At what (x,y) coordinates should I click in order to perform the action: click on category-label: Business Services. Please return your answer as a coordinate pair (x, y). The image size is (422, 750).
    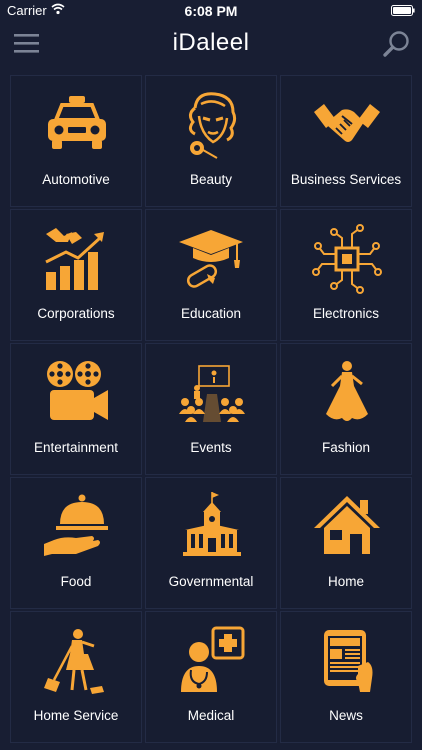
    Looking at the image, I should click on (346, 179).